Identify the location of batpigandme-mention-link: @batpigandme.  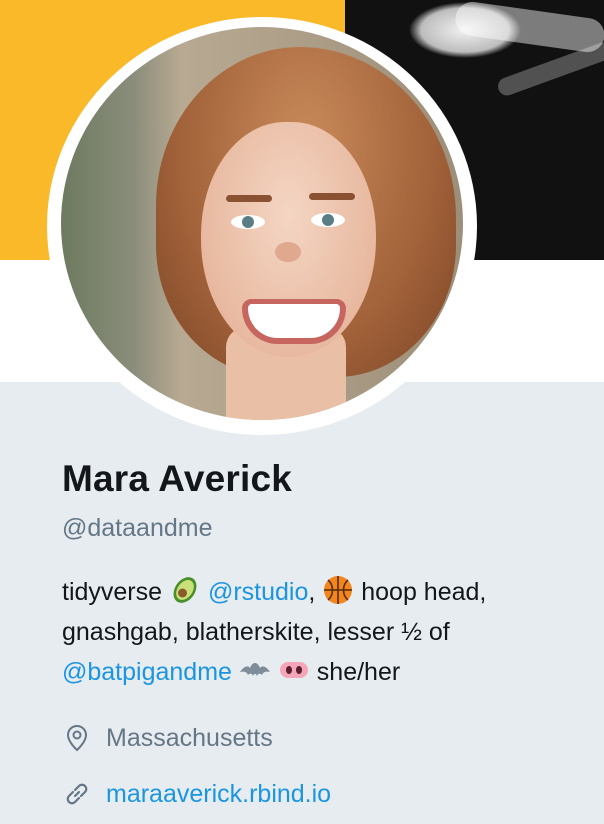
(147, 672).